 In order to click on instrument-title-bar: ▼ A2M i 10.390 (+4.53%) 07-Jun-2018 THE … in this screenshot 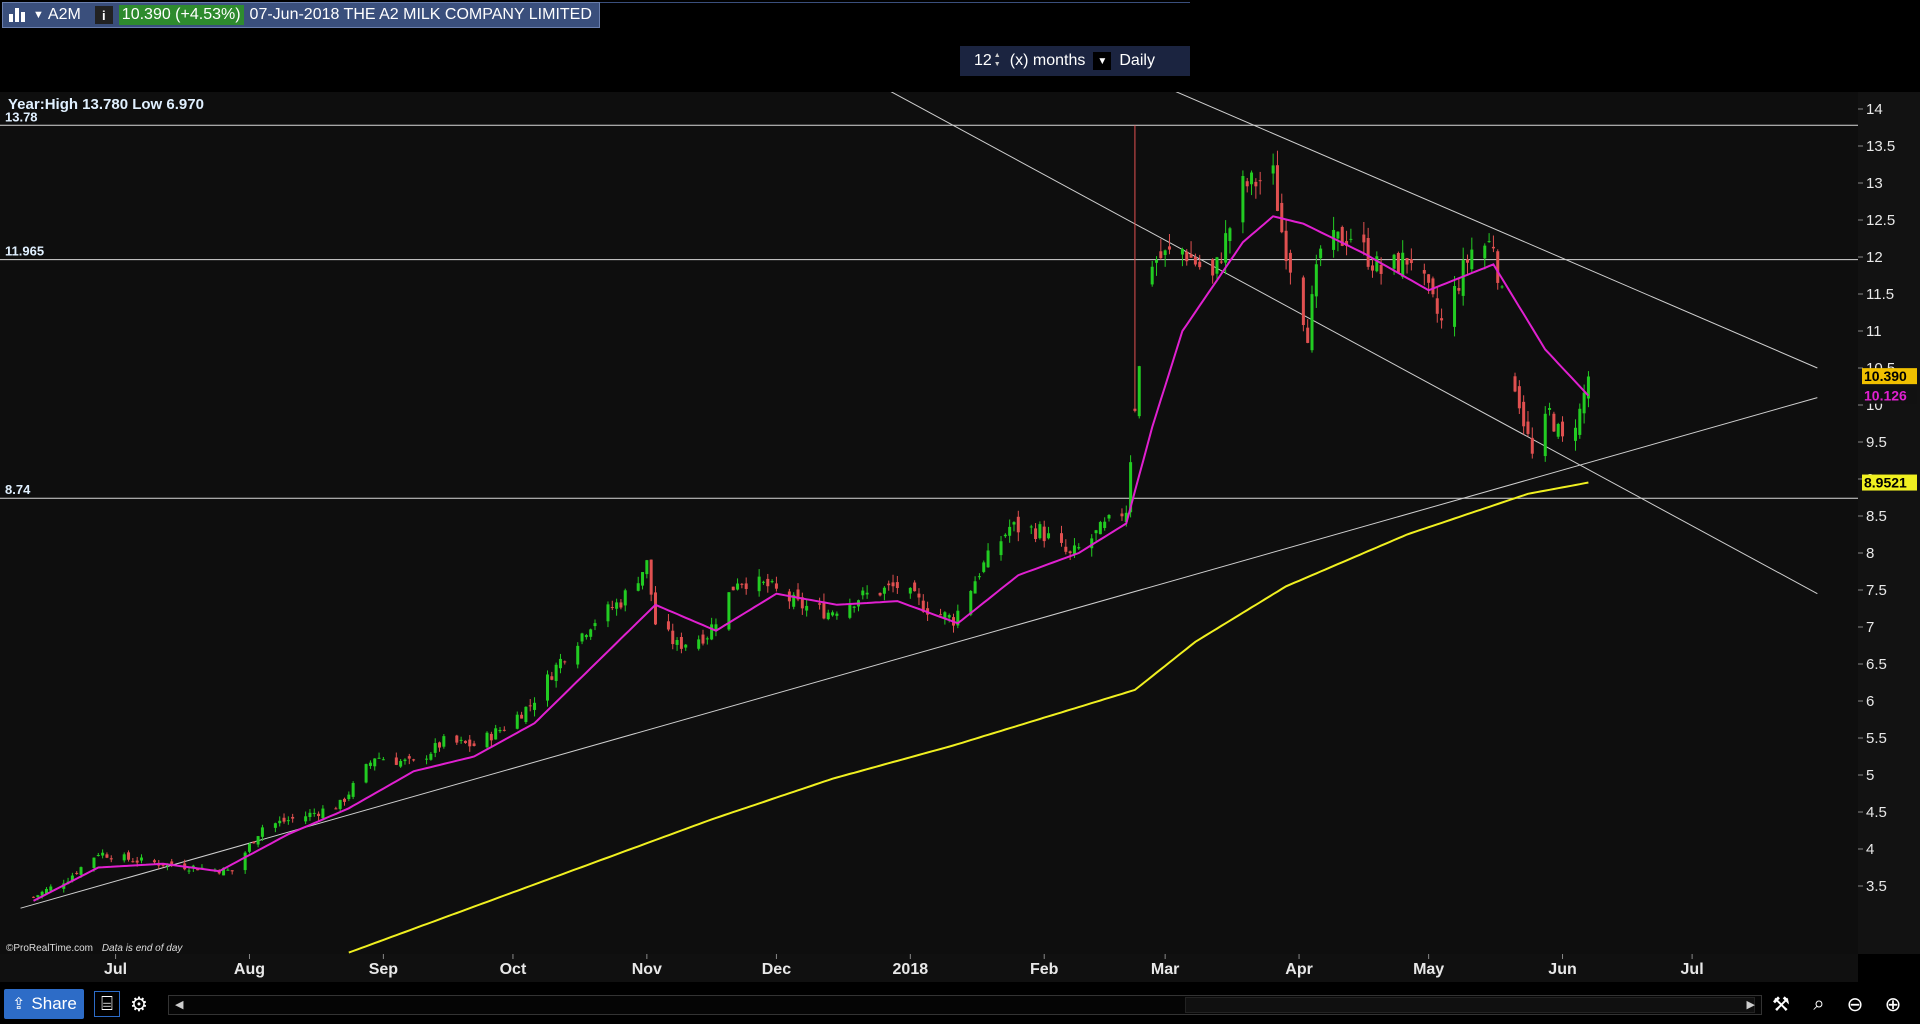, I will do `click(301, 15)`.